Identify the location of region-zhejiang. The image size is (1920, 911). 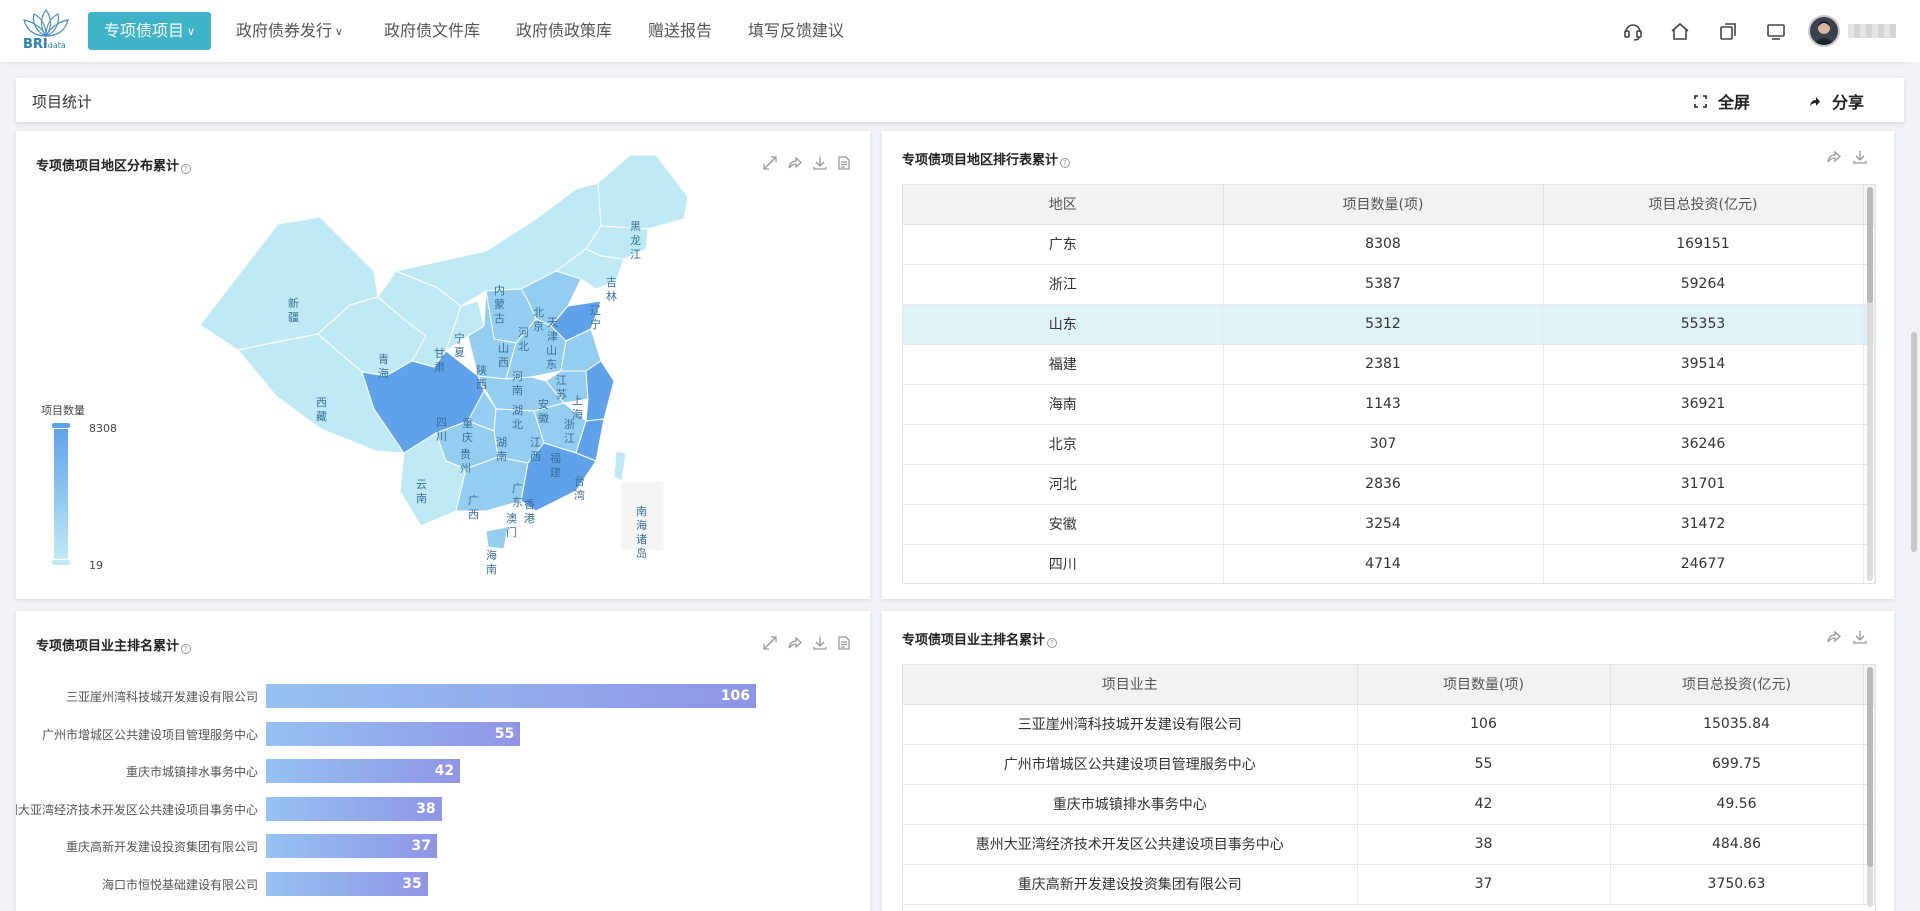
(600, 391).